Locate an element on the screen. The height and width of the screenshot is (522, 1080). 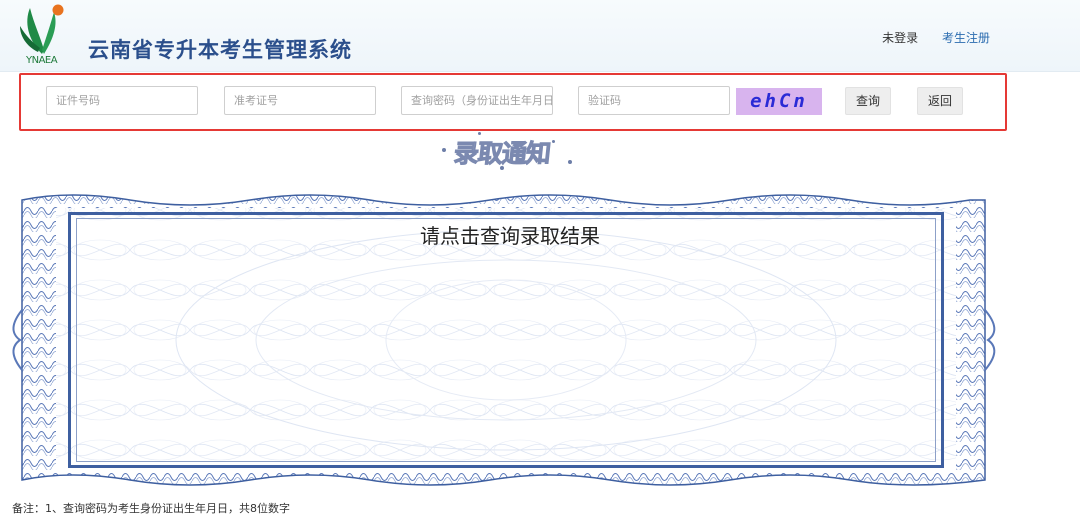
query-button: 查询 is located at coordinates (868, 101).